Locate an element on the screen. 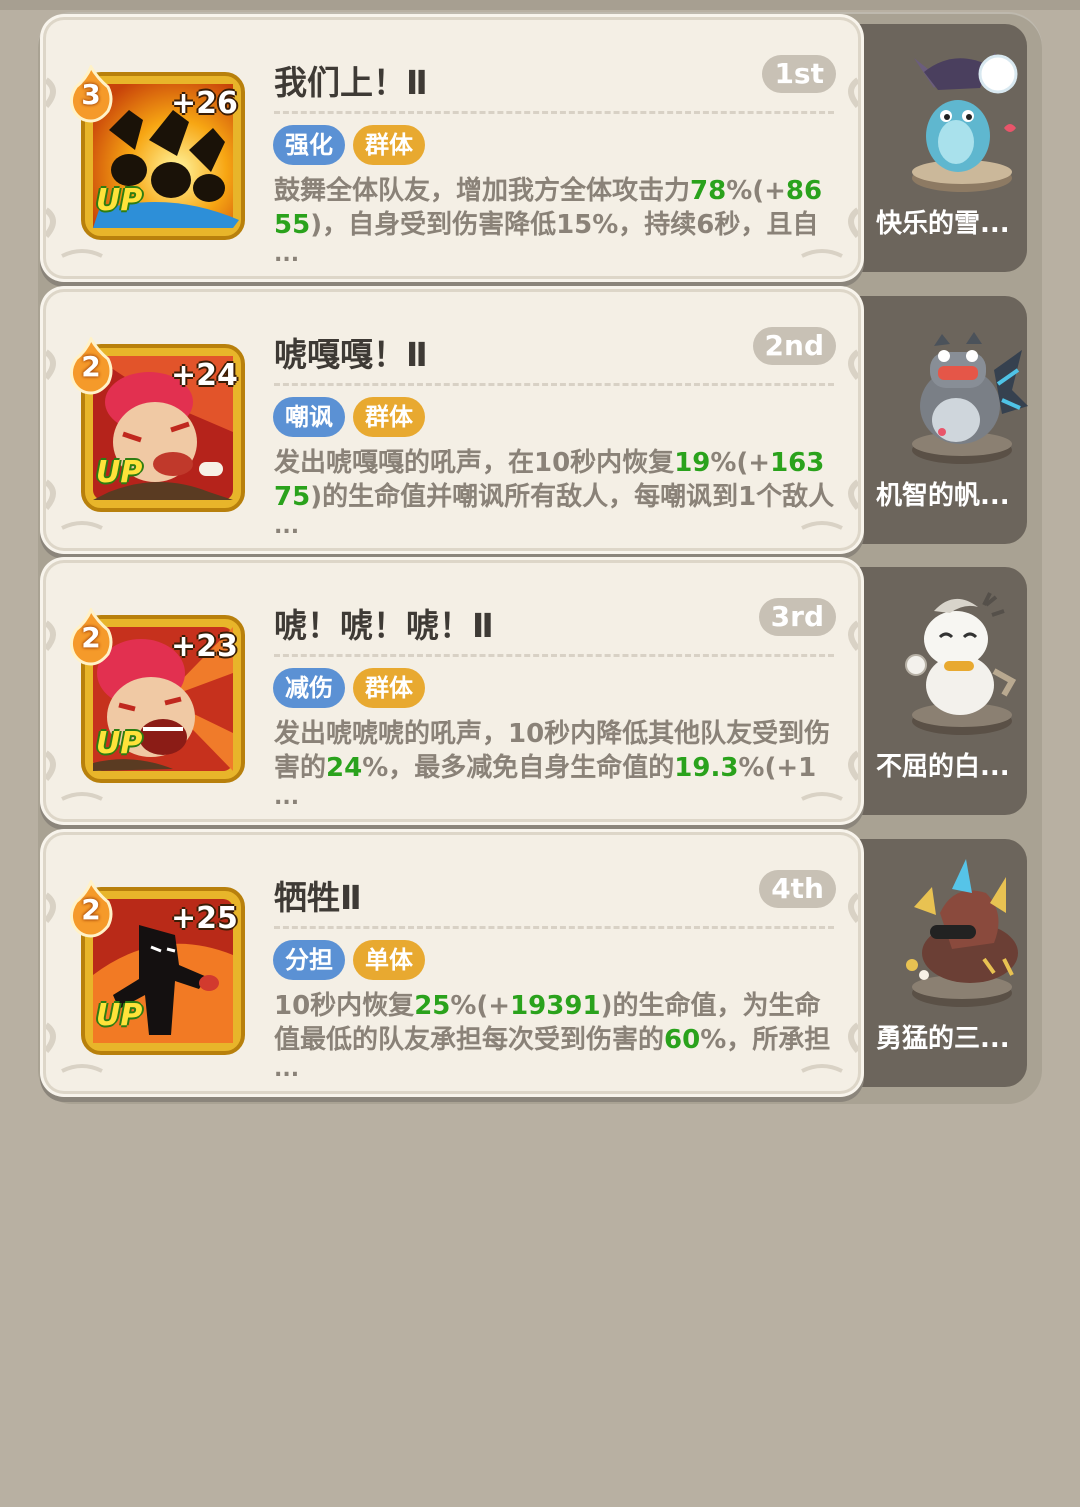  skill-title: 我们上！Ⅱ is located at coordinates (351, 82).